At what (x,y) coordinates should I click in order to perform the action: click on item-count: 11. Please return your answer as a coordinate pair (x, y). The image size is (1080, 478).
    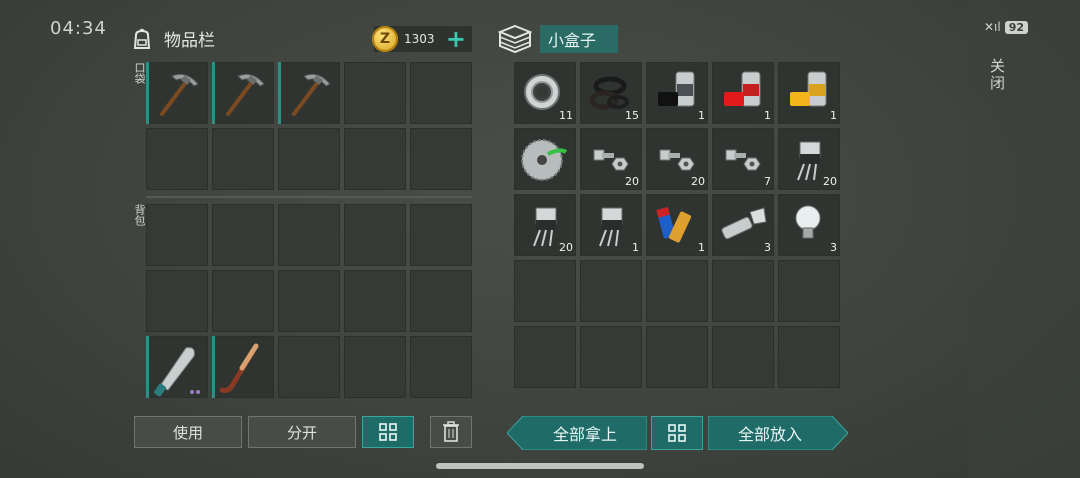
    Looking at the image, I should click on (566, 115).